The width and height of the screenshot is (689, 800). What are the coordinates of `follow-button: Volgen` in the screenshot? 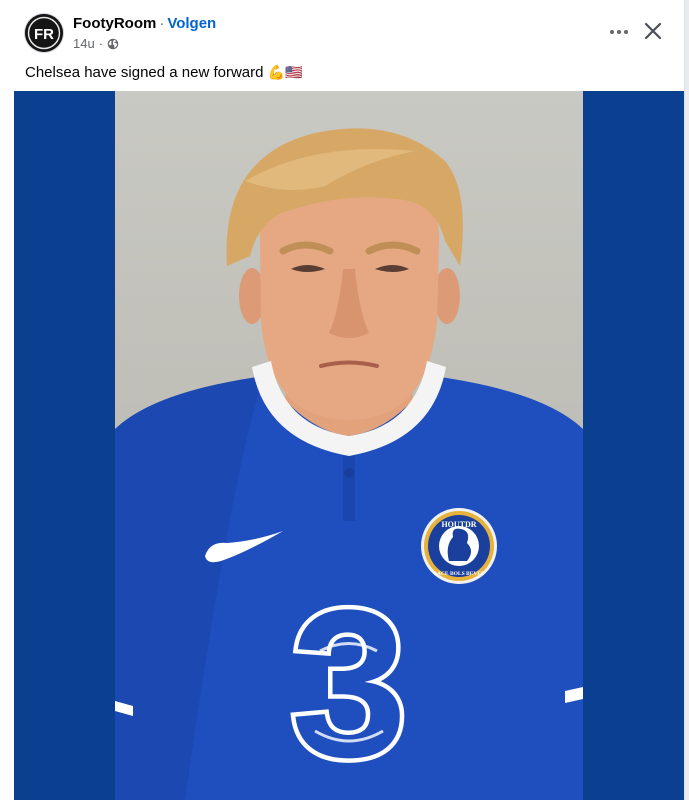 It's located at (191, 23).